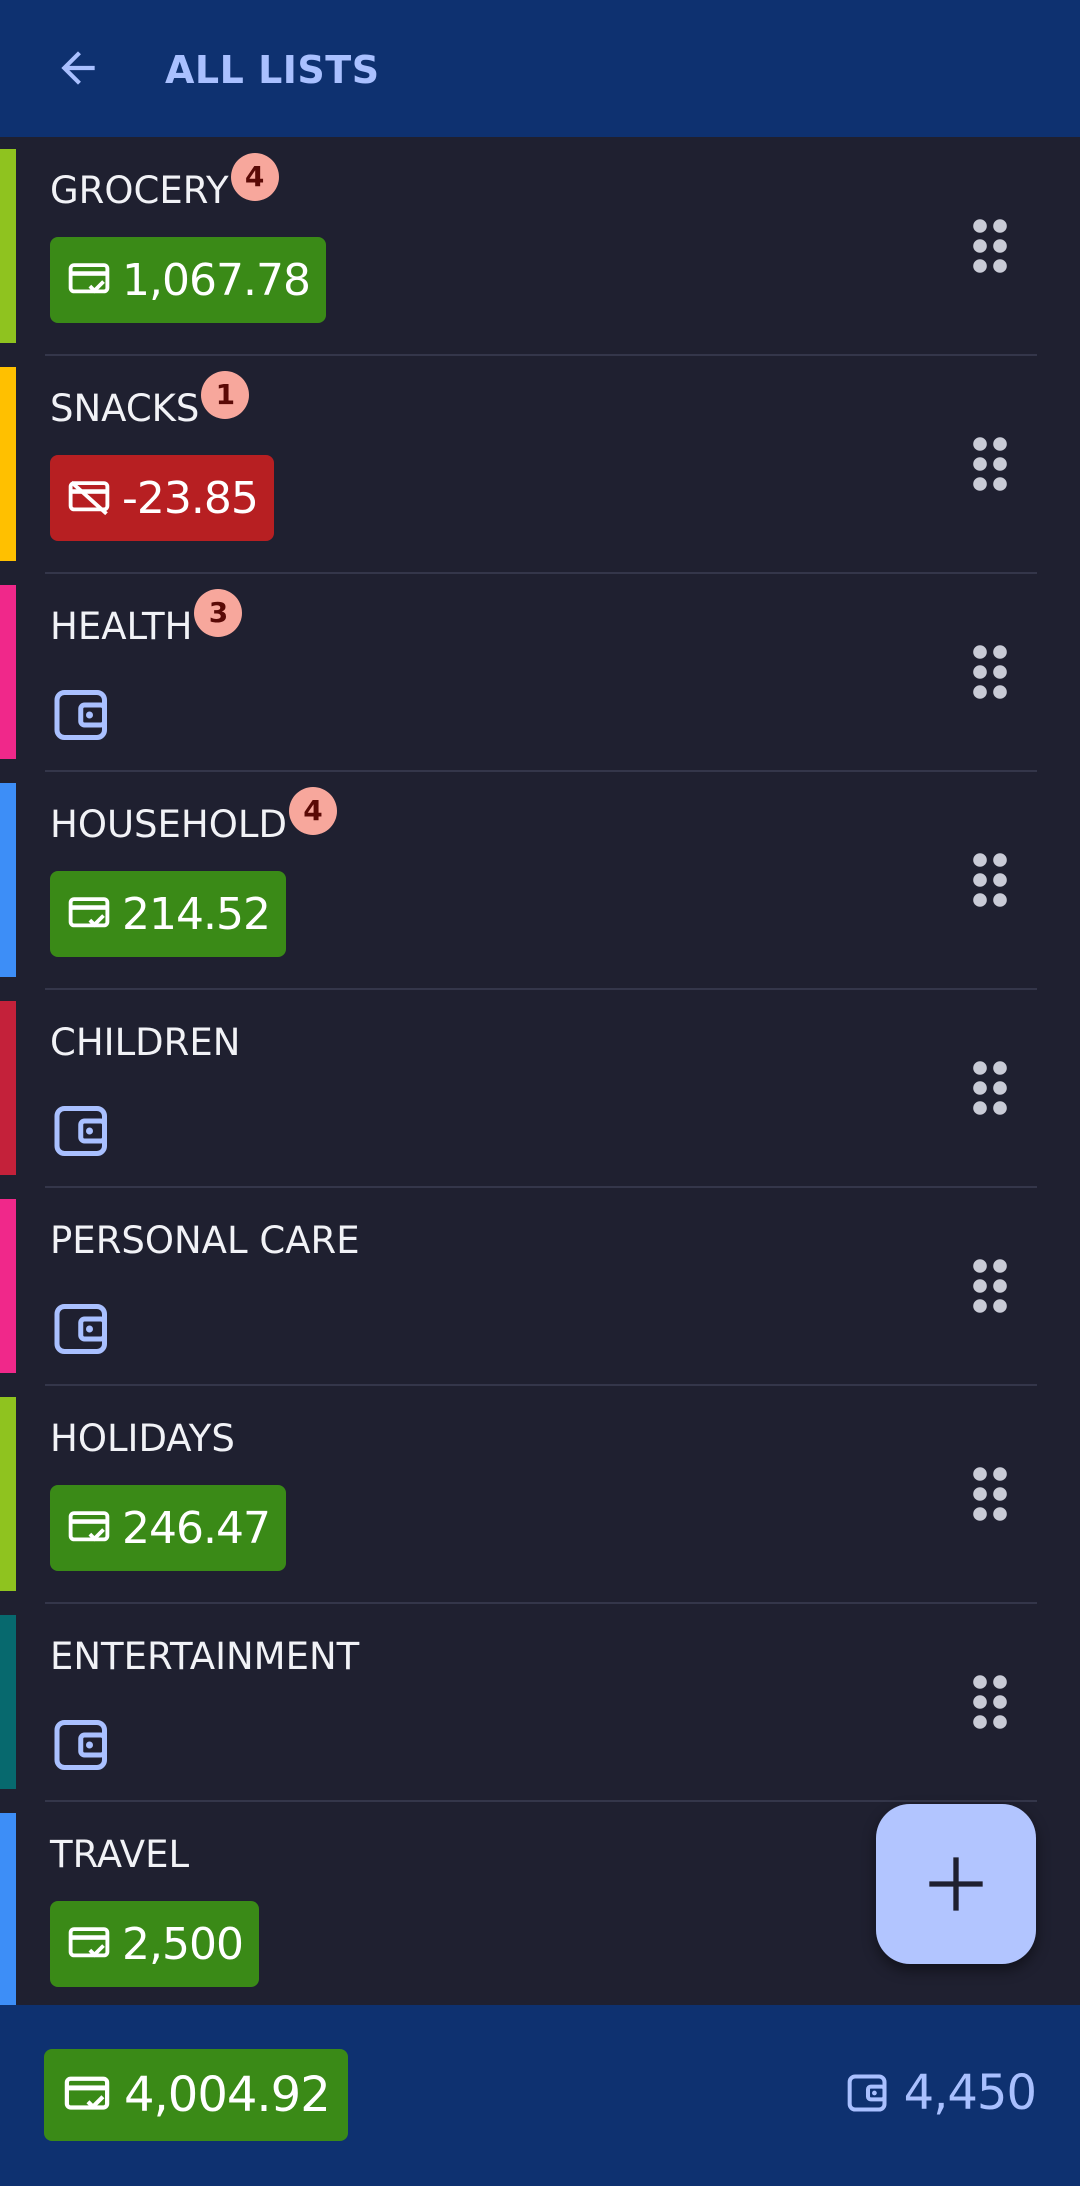 Image resolution: width=1080 pixels, height=2186 pixels. I want to click on list-name: PERSONAL CARE, so click(205, 1240).